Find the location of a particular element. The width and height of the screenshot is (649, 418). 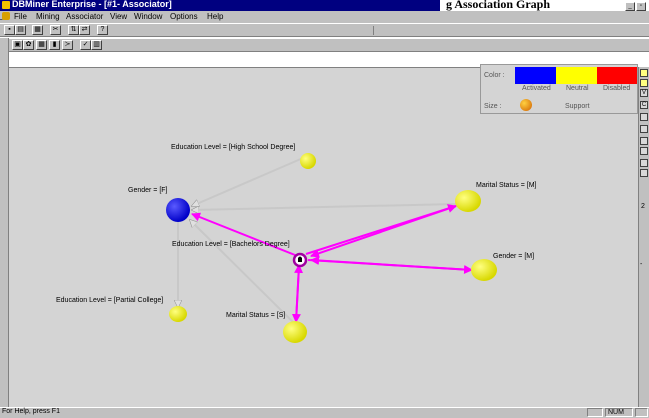

node-gender-m is located at coordinates (484, 270).